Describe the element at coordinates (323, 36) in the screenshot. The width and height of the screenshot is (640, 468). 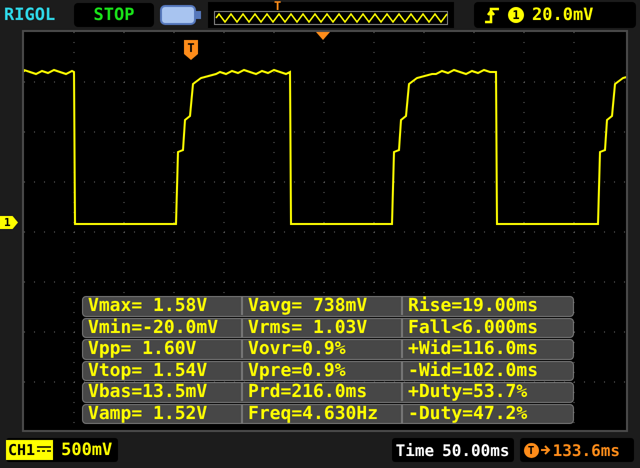
I see `trigger-level-marker` at that location.